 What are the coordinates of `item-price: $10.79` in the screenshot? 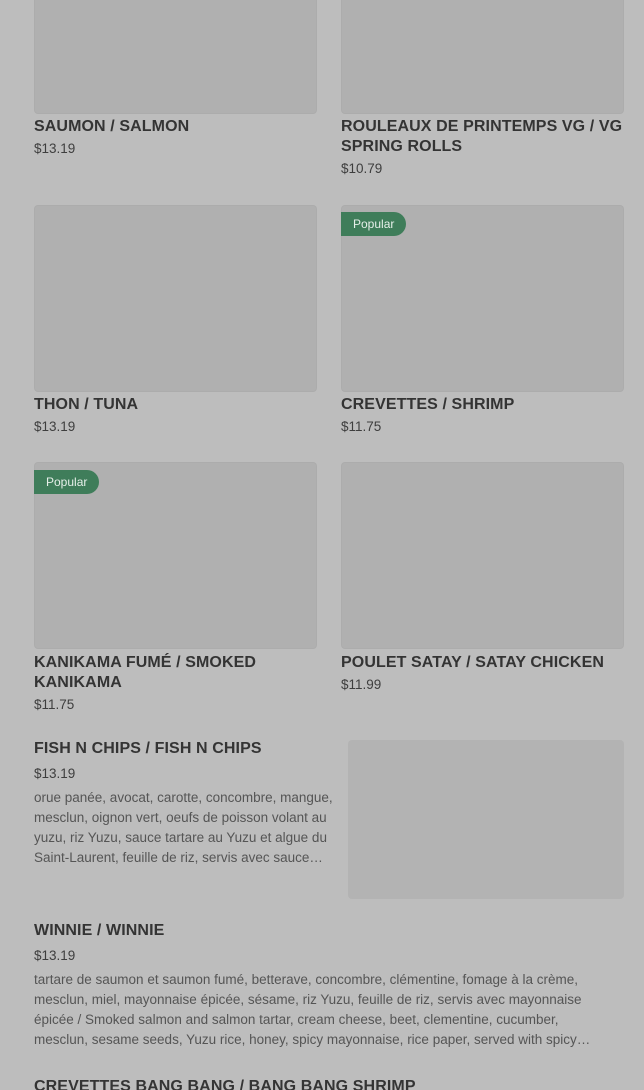 It's located at (362, 168).